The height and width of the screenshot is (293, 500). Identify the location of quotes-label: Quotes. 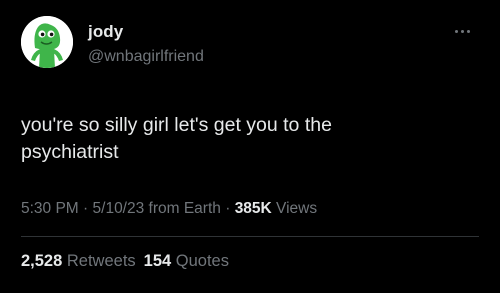
(200, 261).